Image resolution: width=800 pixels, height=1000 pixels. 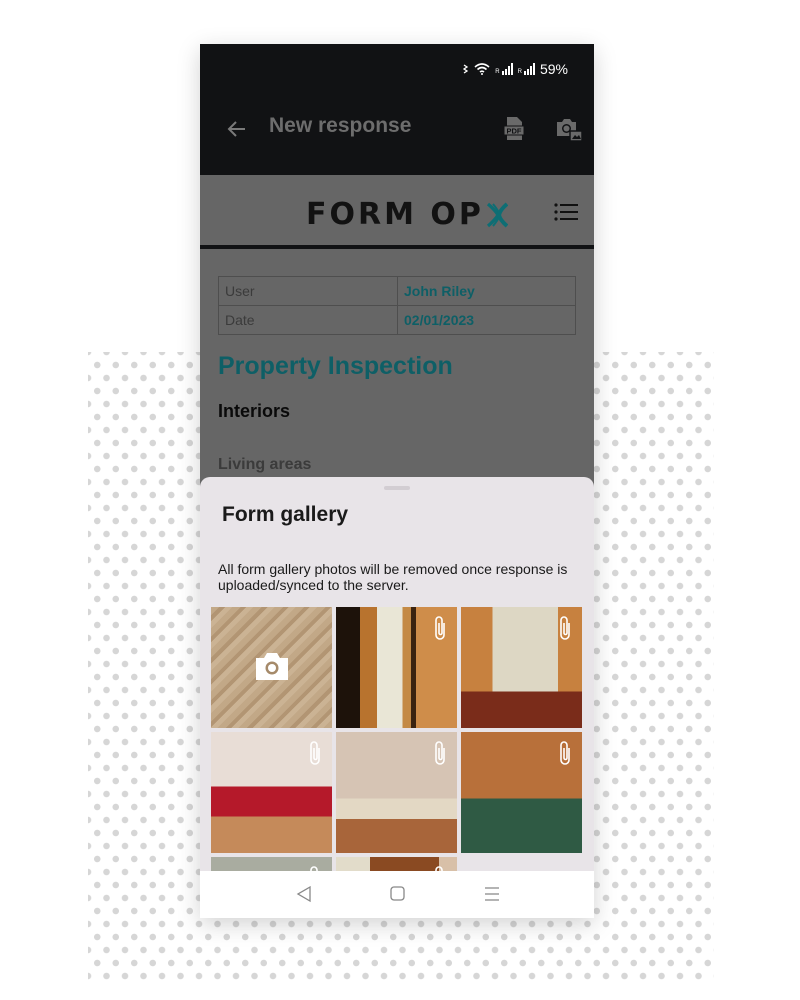 I want to click on sheet-title: Form gallery, so click(x=285, y=514).